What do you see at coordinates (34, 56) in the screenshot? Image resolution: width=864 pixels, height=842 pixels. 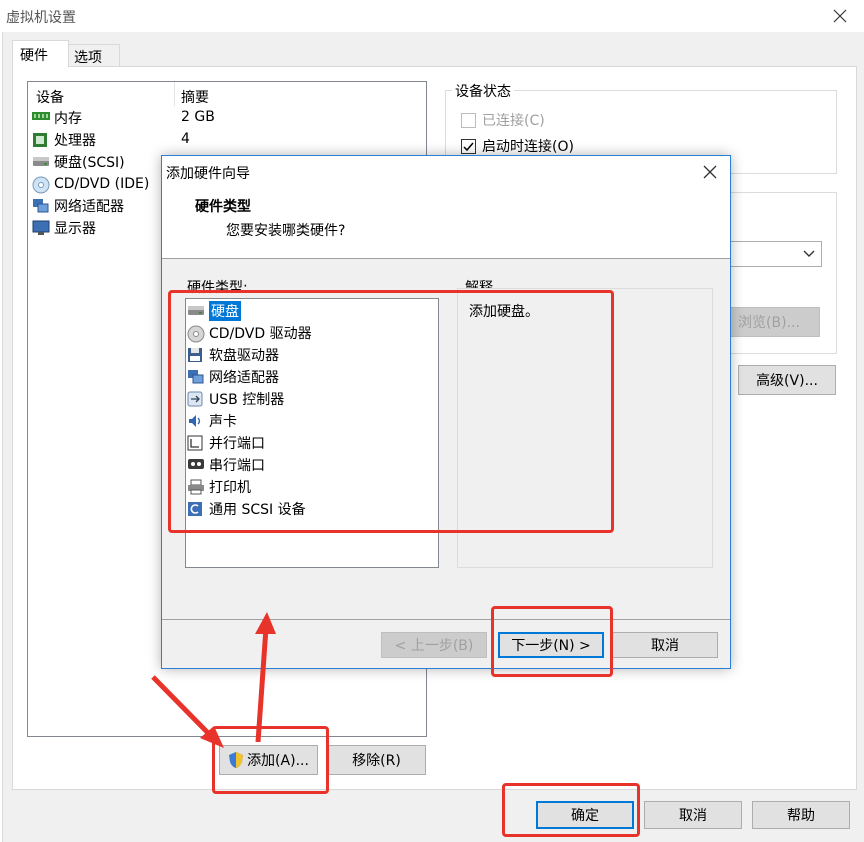 I see `tab-hardware-label: 硬件` at bounding box center [34, 56].